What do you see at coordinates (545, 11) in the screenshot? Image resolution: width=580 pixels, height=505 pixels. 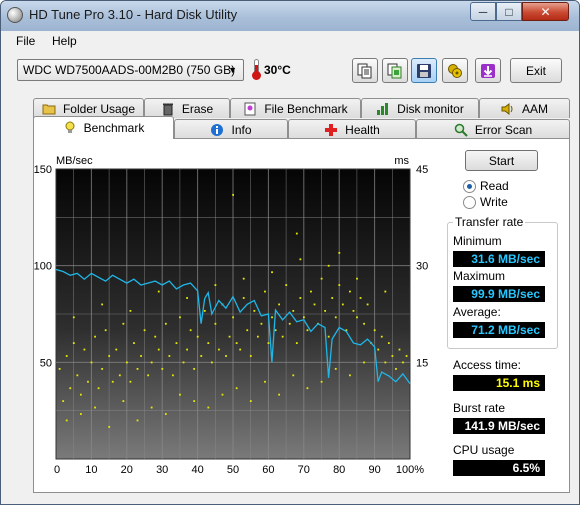 I see `close-button: ✕` at bounding box center [545, 11].